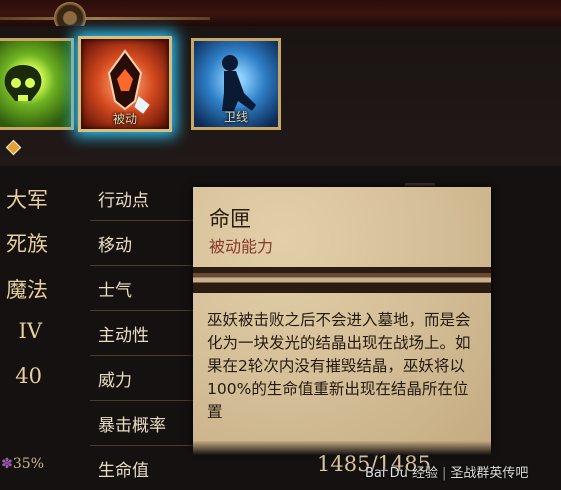 The image size is (561, 490). I want to click on skill-slot-passive: 被动, so click(125, 84).